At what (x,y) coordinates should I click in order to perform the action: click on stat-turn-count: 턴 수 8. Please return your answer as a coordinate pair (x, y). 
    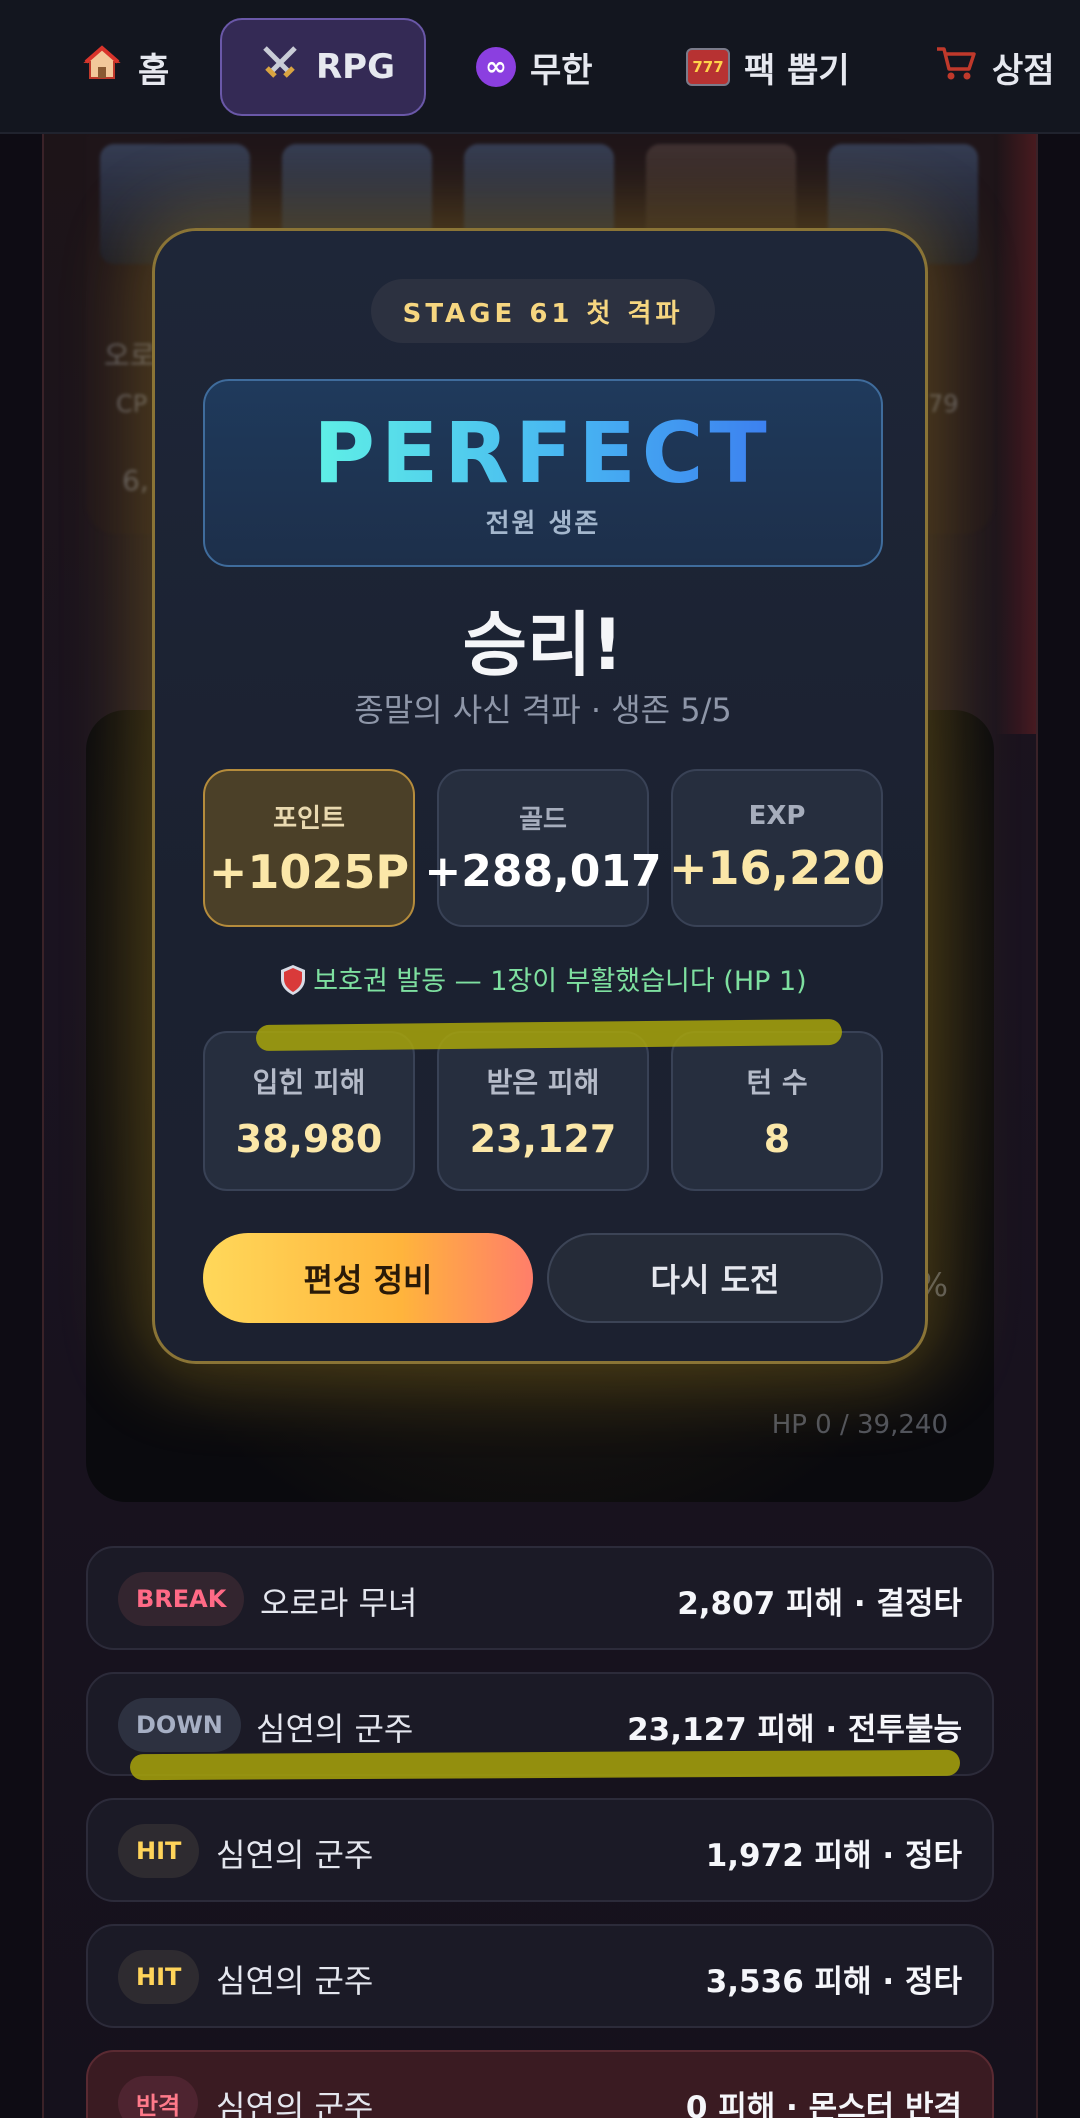
    Looking at the image, I should click on (777, 1111).